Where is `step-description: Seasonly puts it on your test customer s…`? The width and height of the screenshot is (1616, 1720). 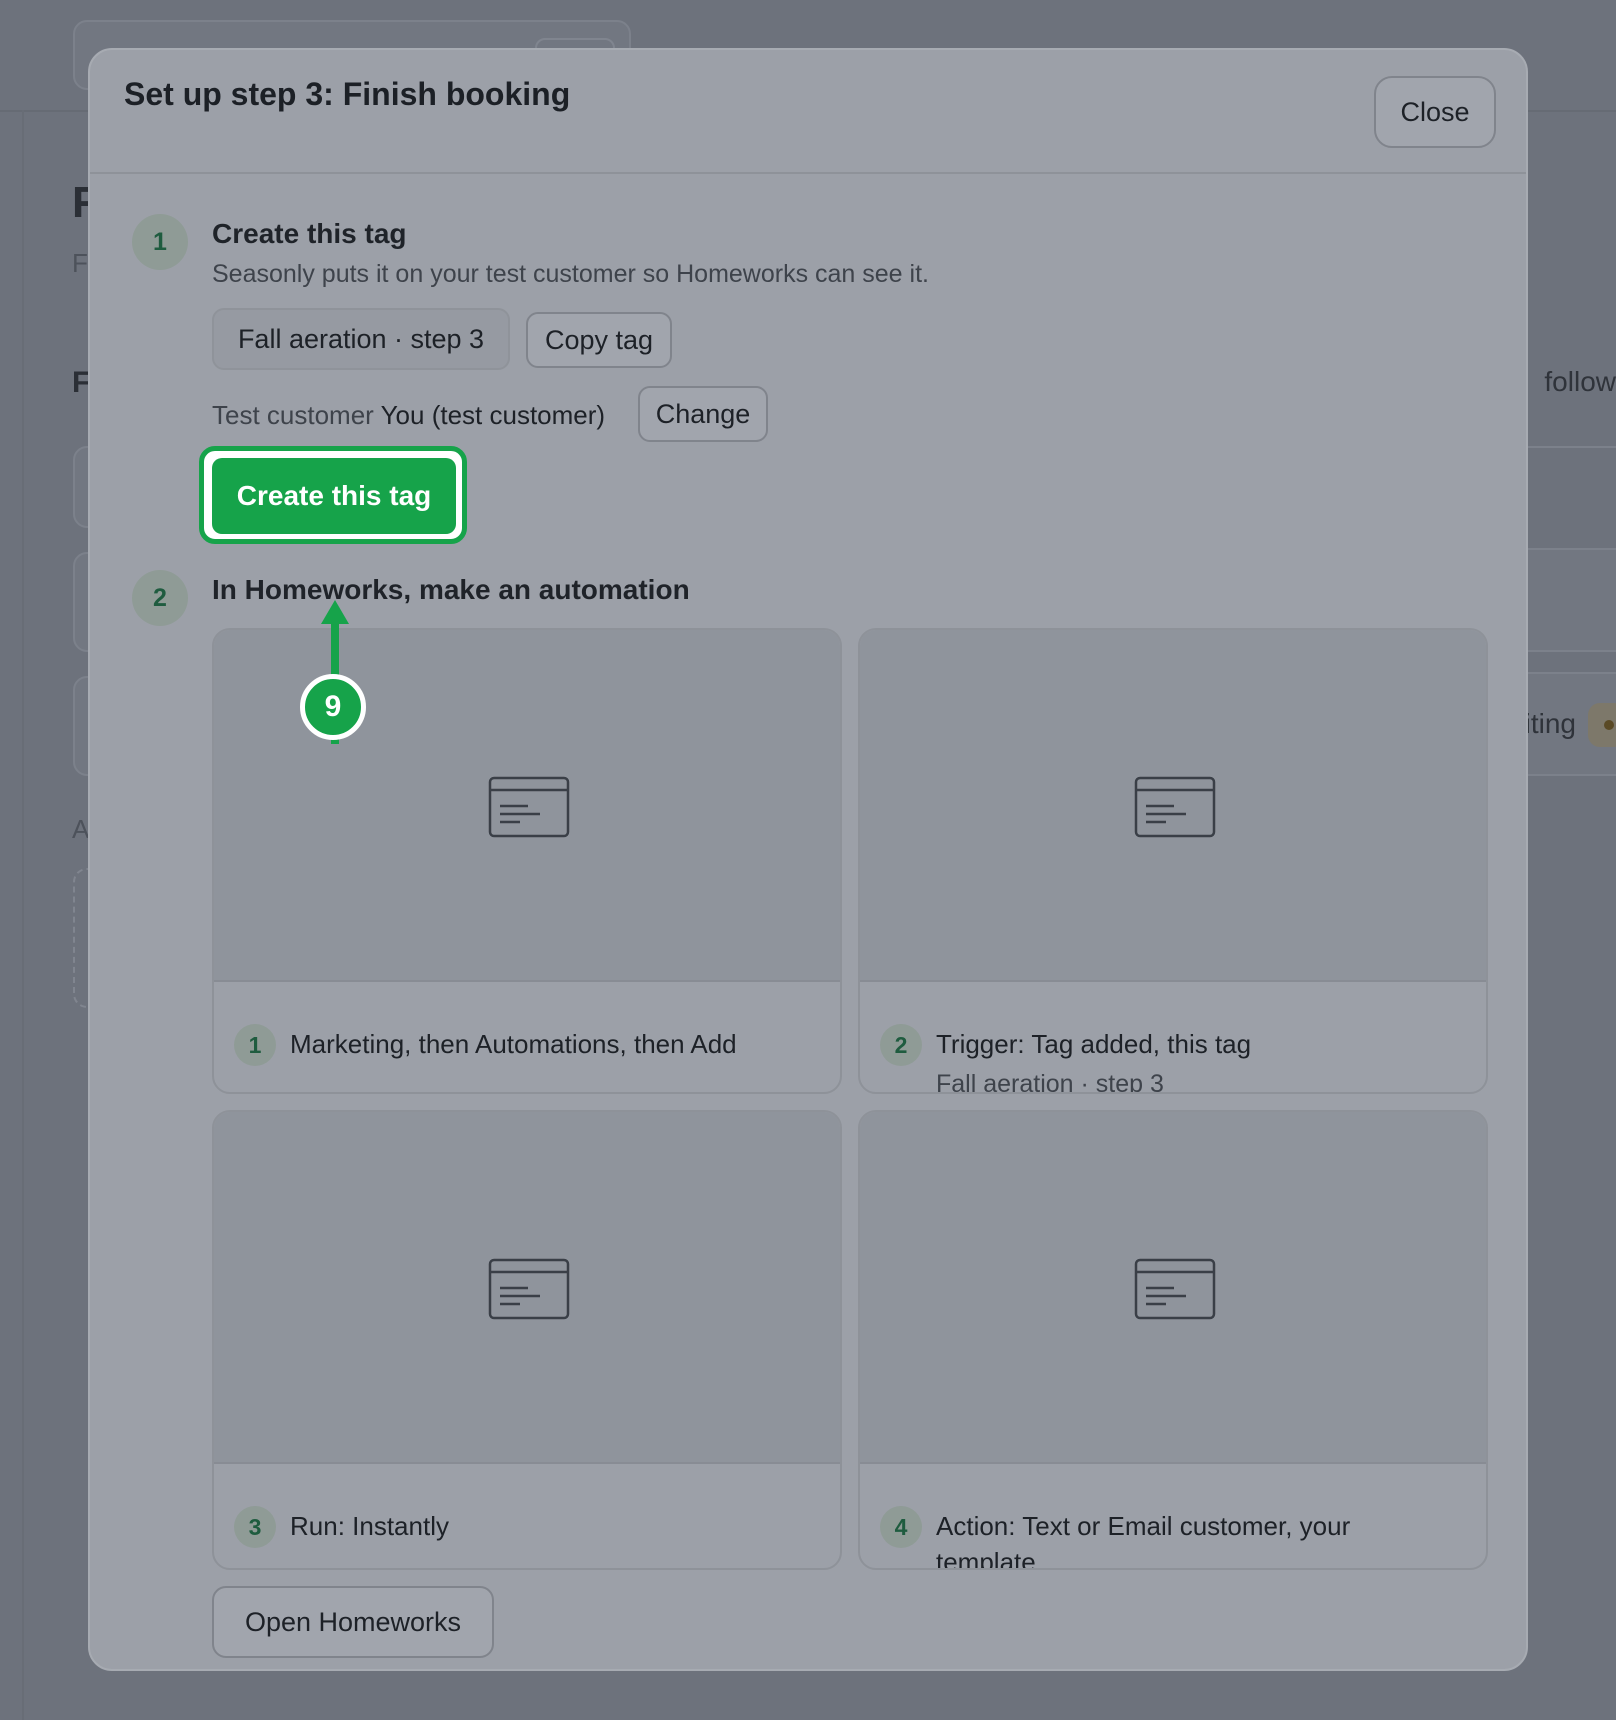 step-description: Seasonly puts it on your test customer s… is located at coordinates (570, 274).